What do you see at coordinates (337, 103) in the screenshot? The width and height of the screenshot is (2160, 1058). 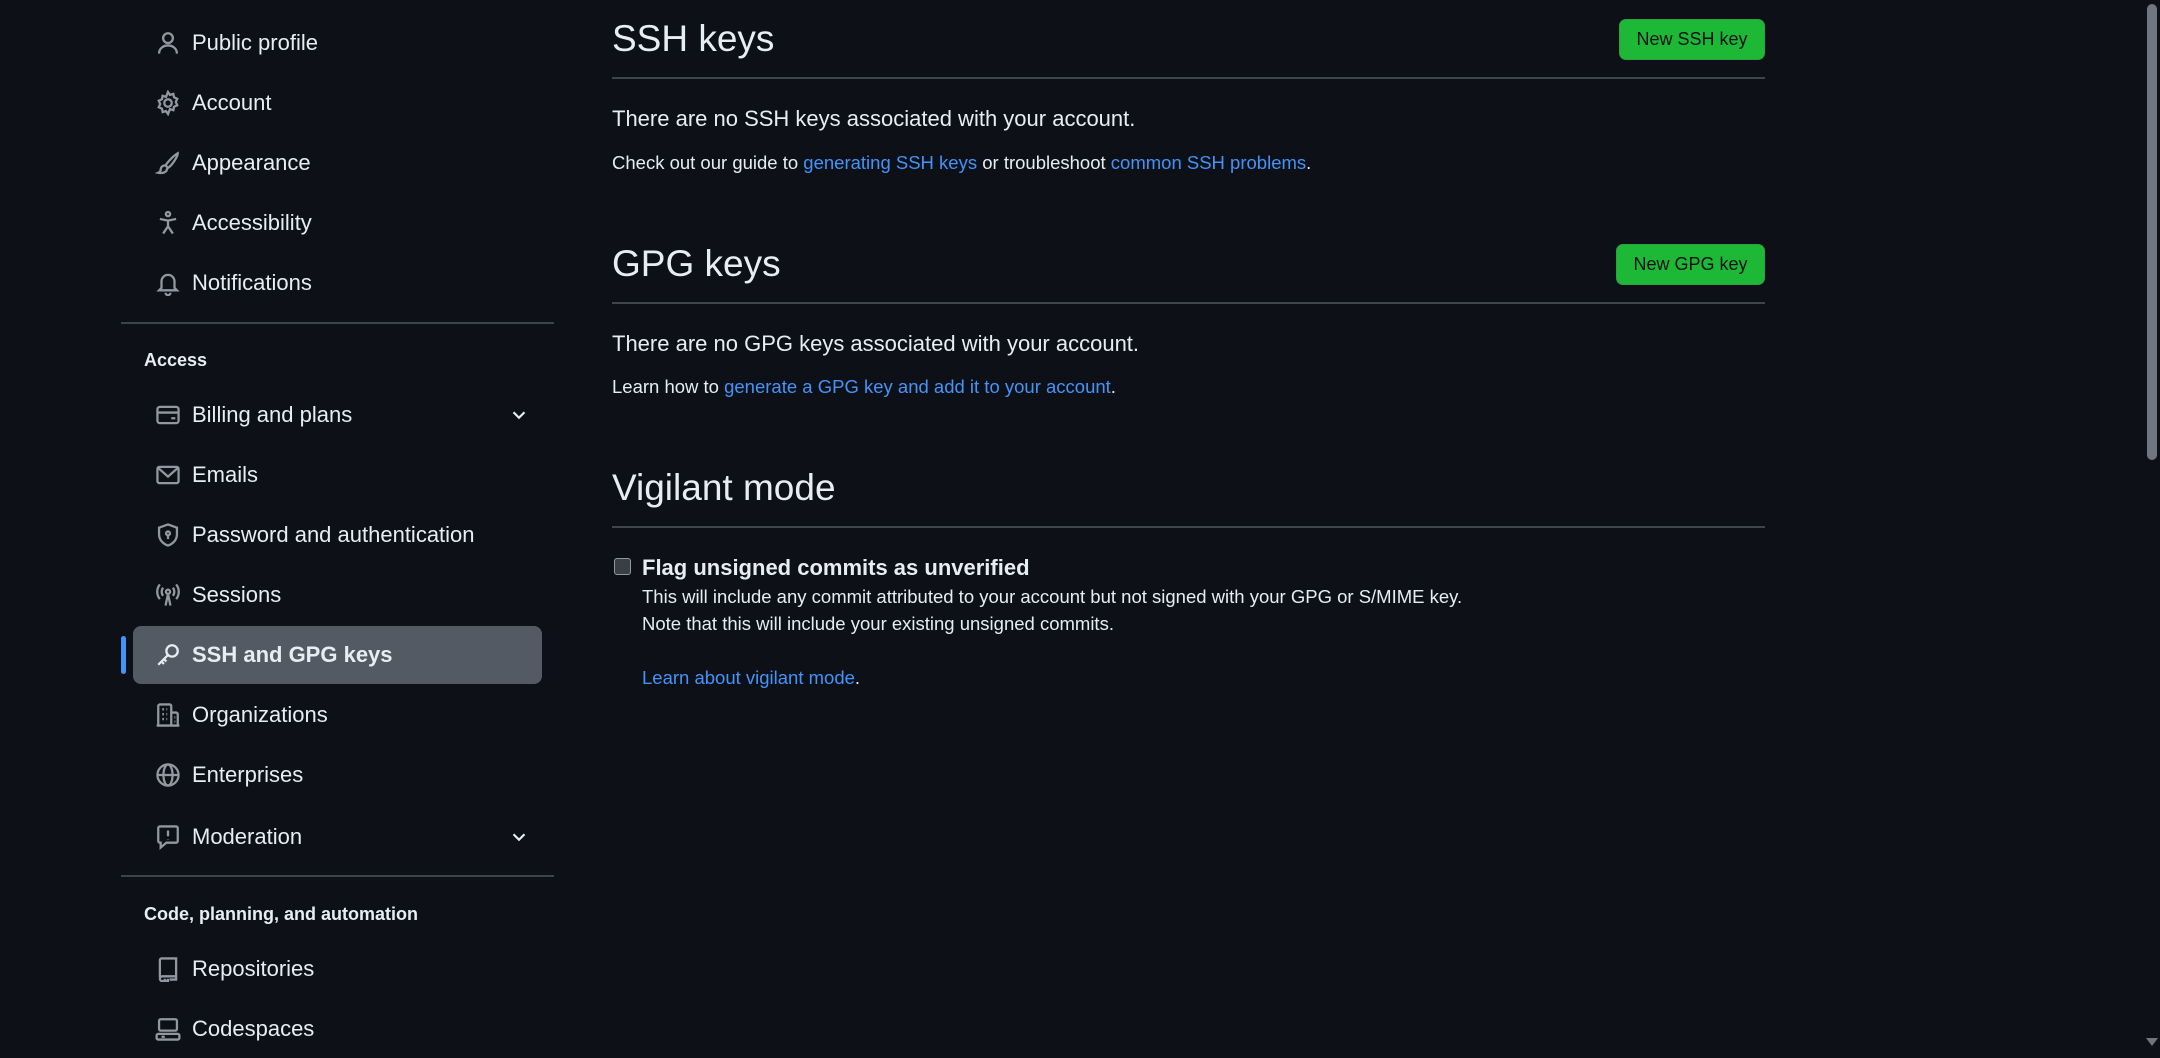 I see `sidebar-item-account: Account` at bounding box center [337, 103].